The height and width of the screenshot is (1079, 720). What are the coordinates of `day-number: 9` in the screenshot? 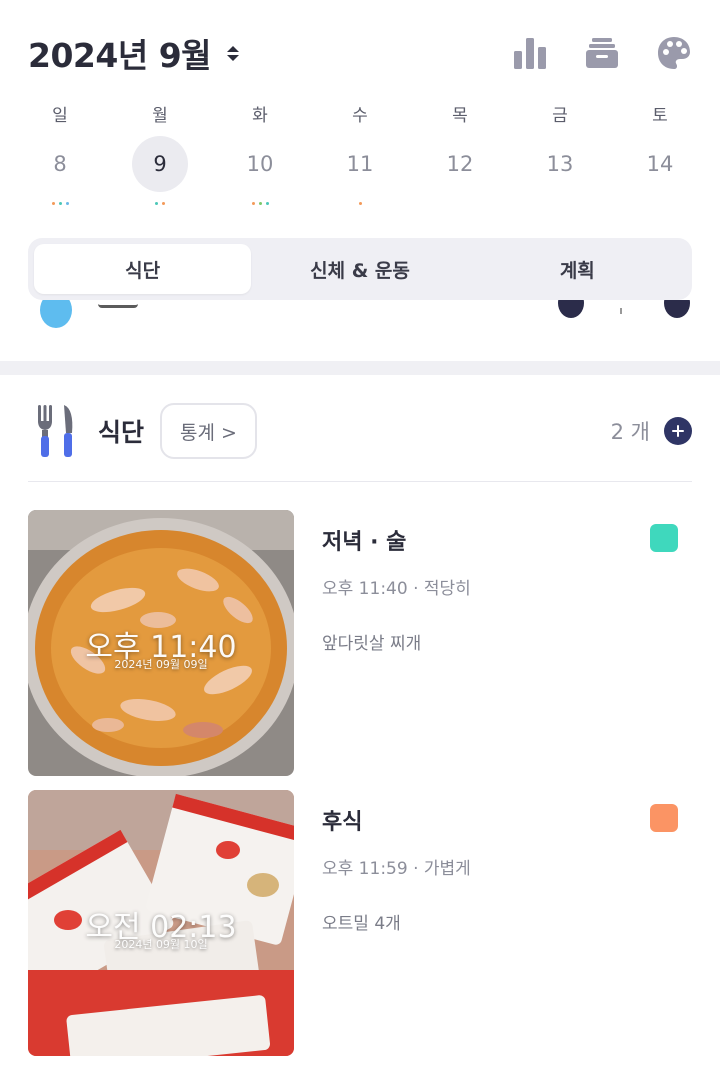 It's located at (160, 164).